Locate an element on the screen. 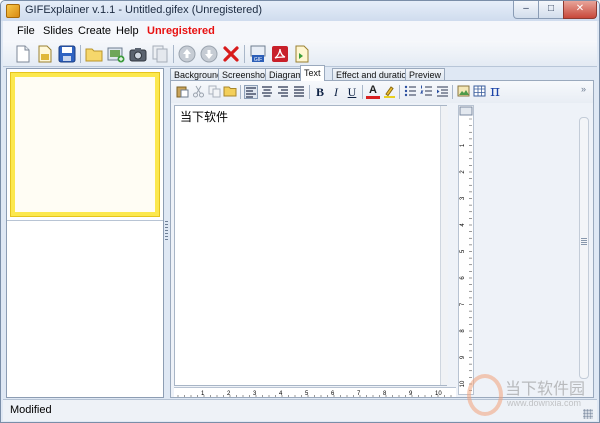  menu-create: Create is located at coordinates (94, 31).